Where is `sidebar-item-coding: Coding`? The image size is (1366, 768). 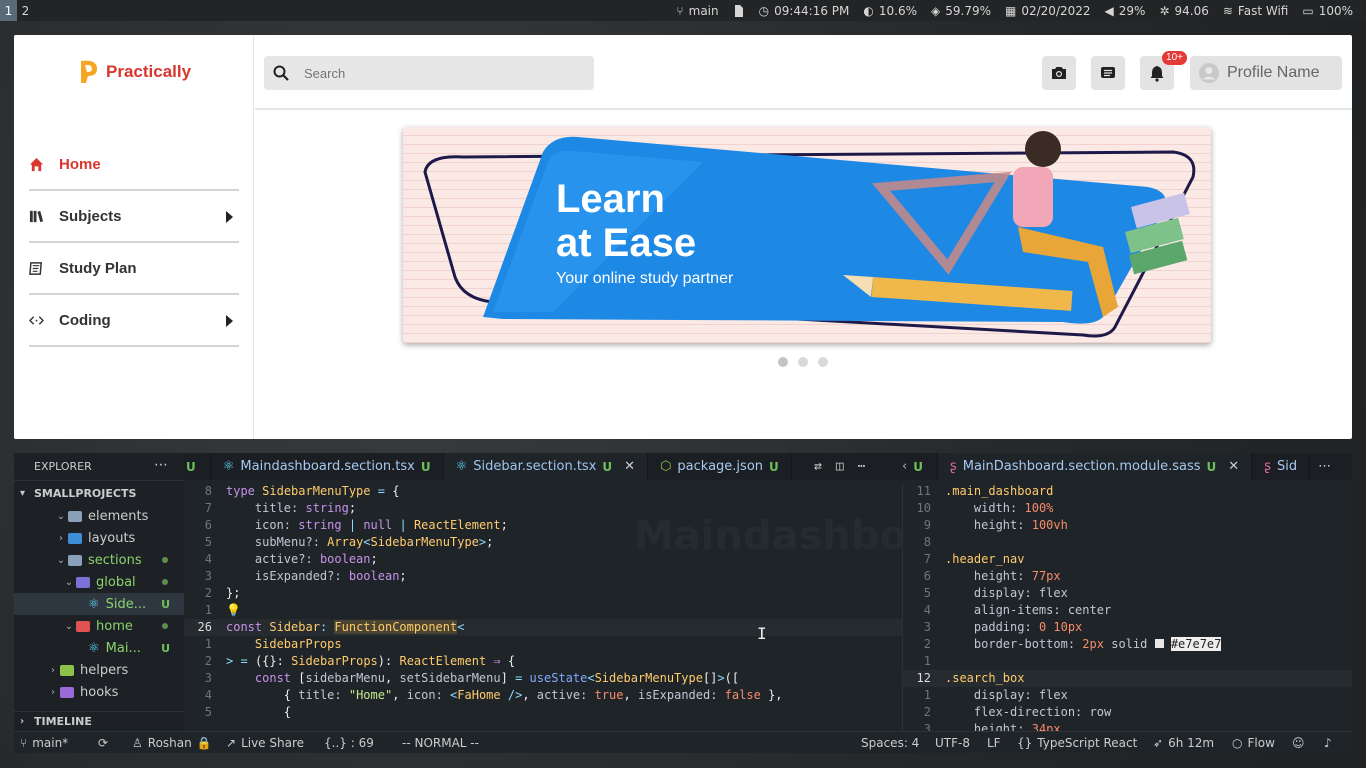 sidebar-item-coding: Coding is located at coordinates (134, 321).